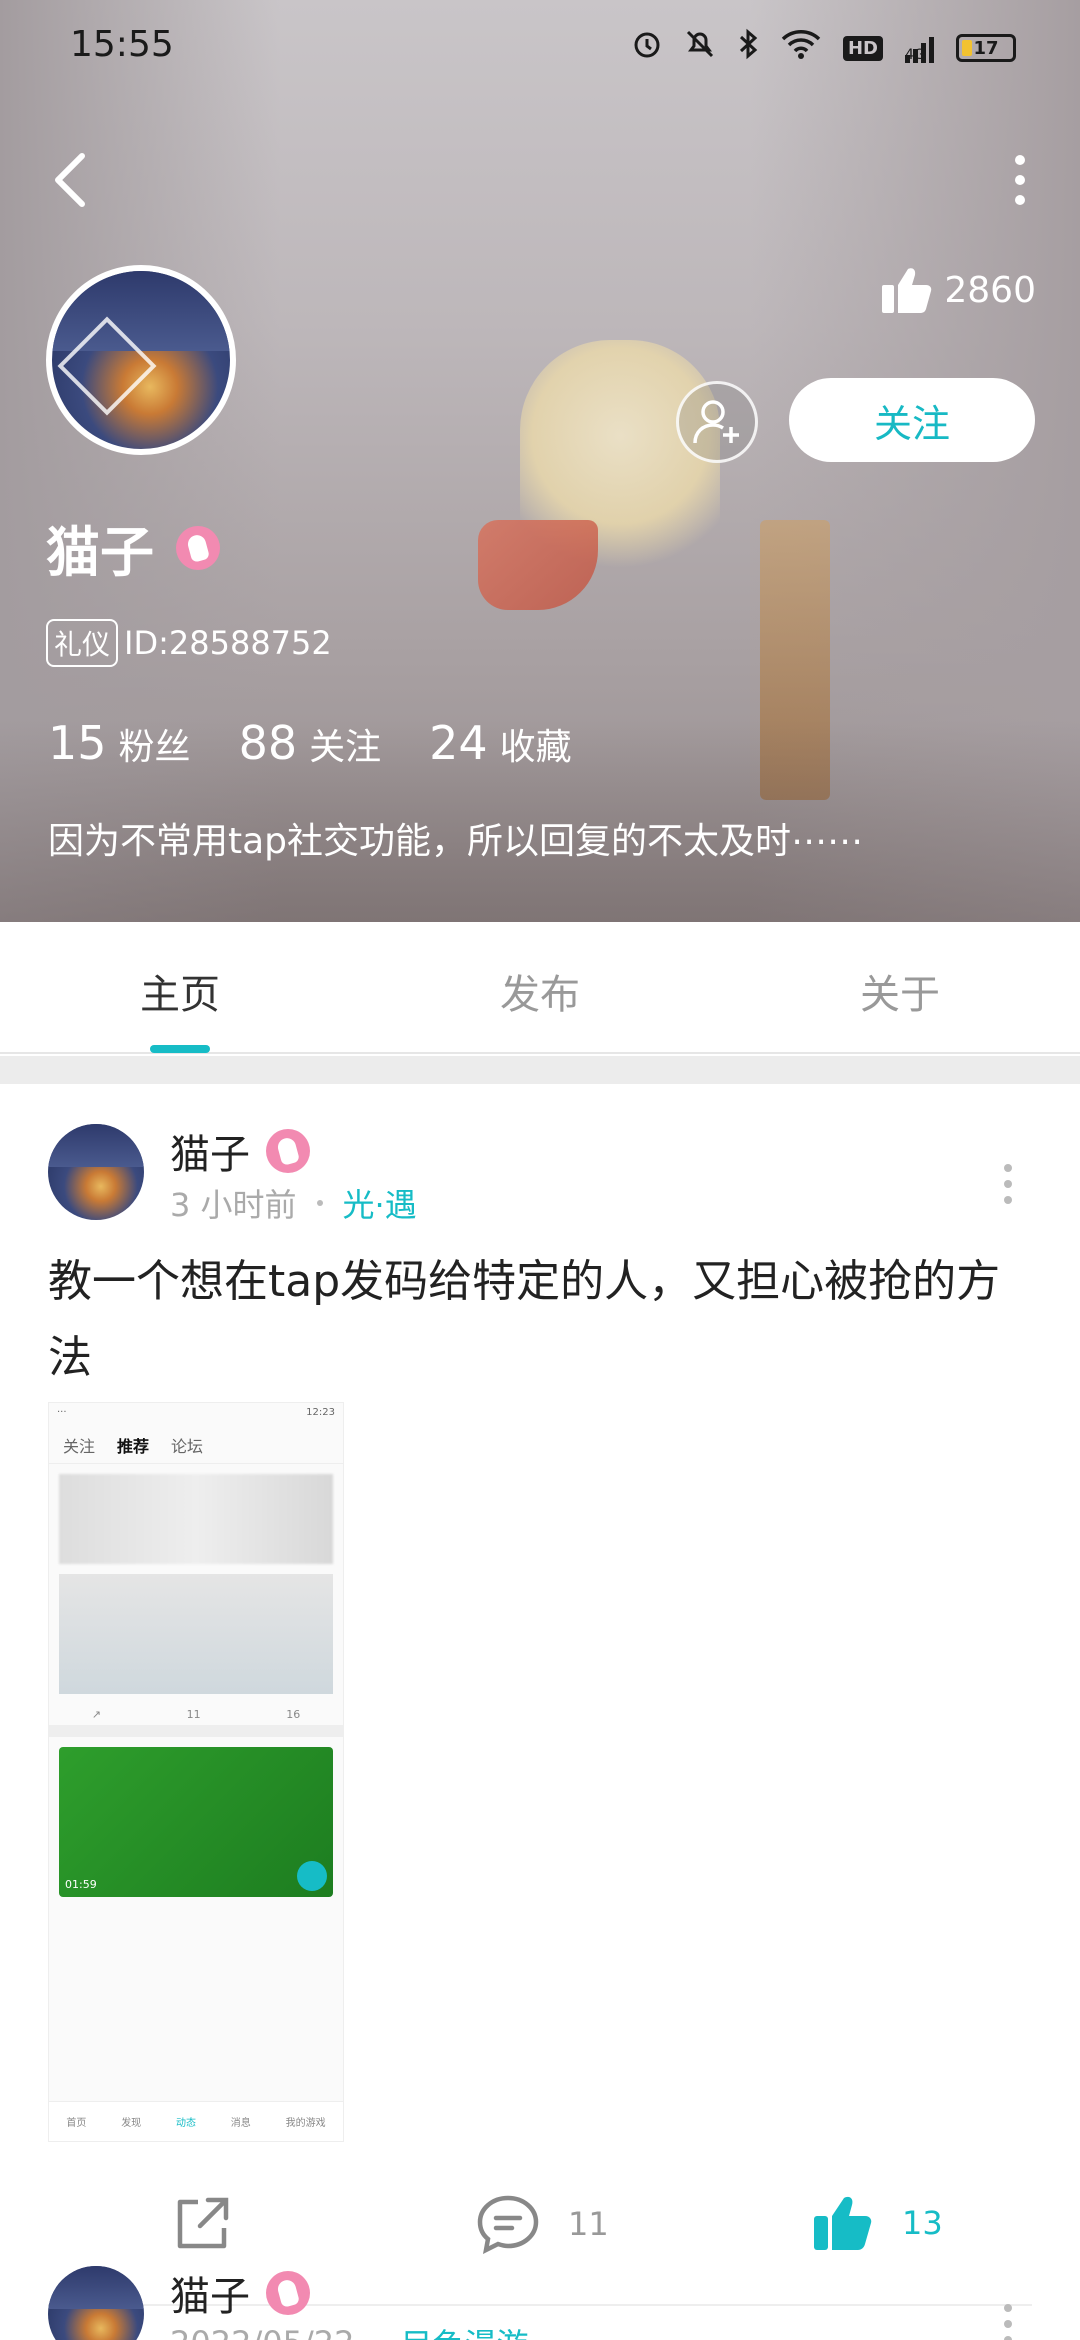 The height and width of the screenshot is (2340, 1080). What do you see at coordinates (540, 991) in the screenshot?
I see `tab-posts: 发布` at bounding box center [540, 991].